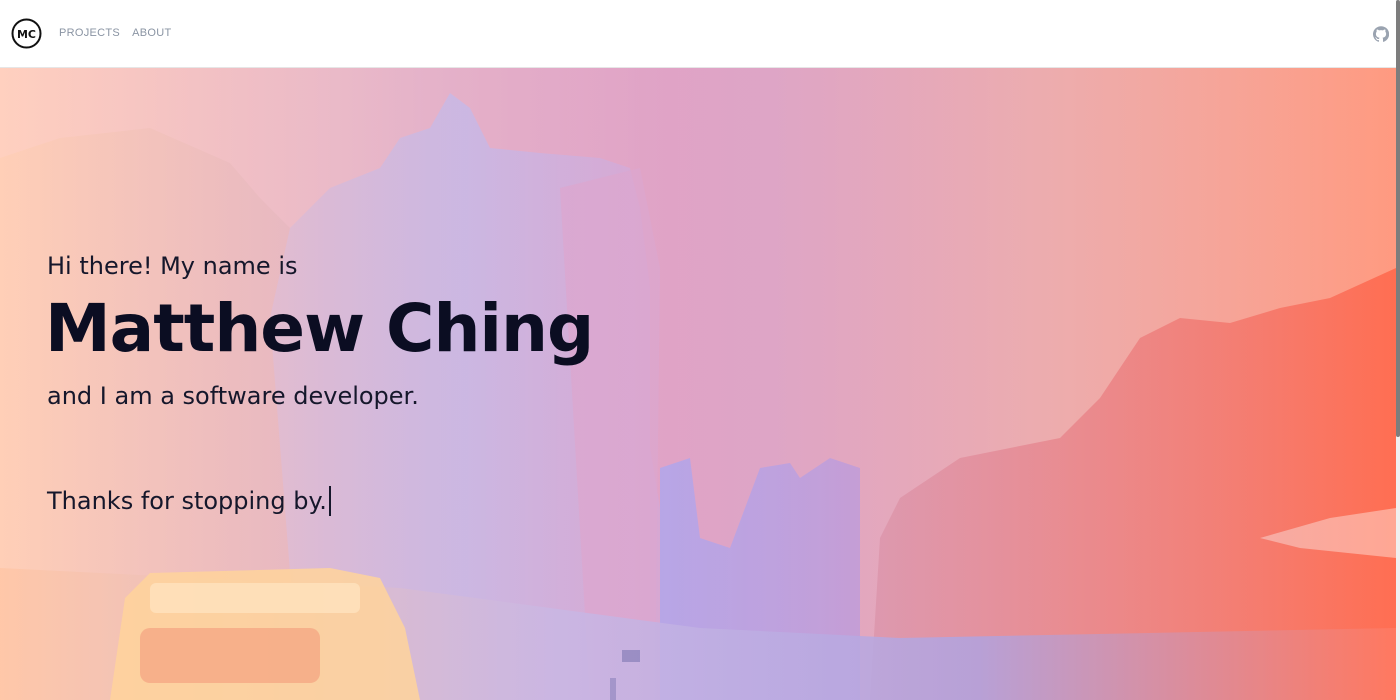 The width and height of the screenshot is (1400, 700). I want to click on nav-link-about: ABOUT, so click(151, 33).